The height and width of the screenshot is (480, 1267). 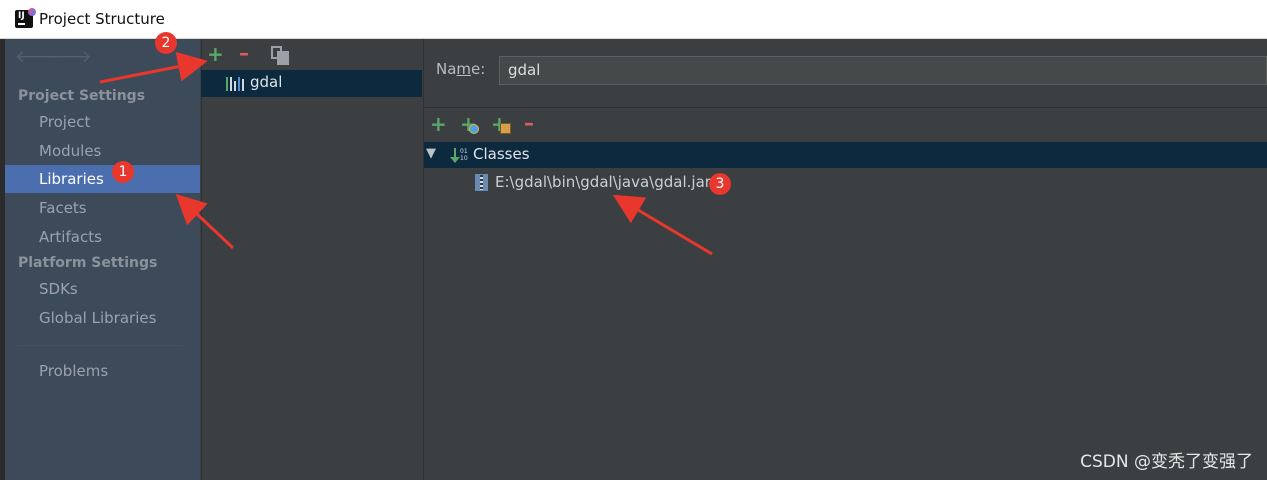 I want to click on library-list-item: gdal, so click(x=311, y=83).